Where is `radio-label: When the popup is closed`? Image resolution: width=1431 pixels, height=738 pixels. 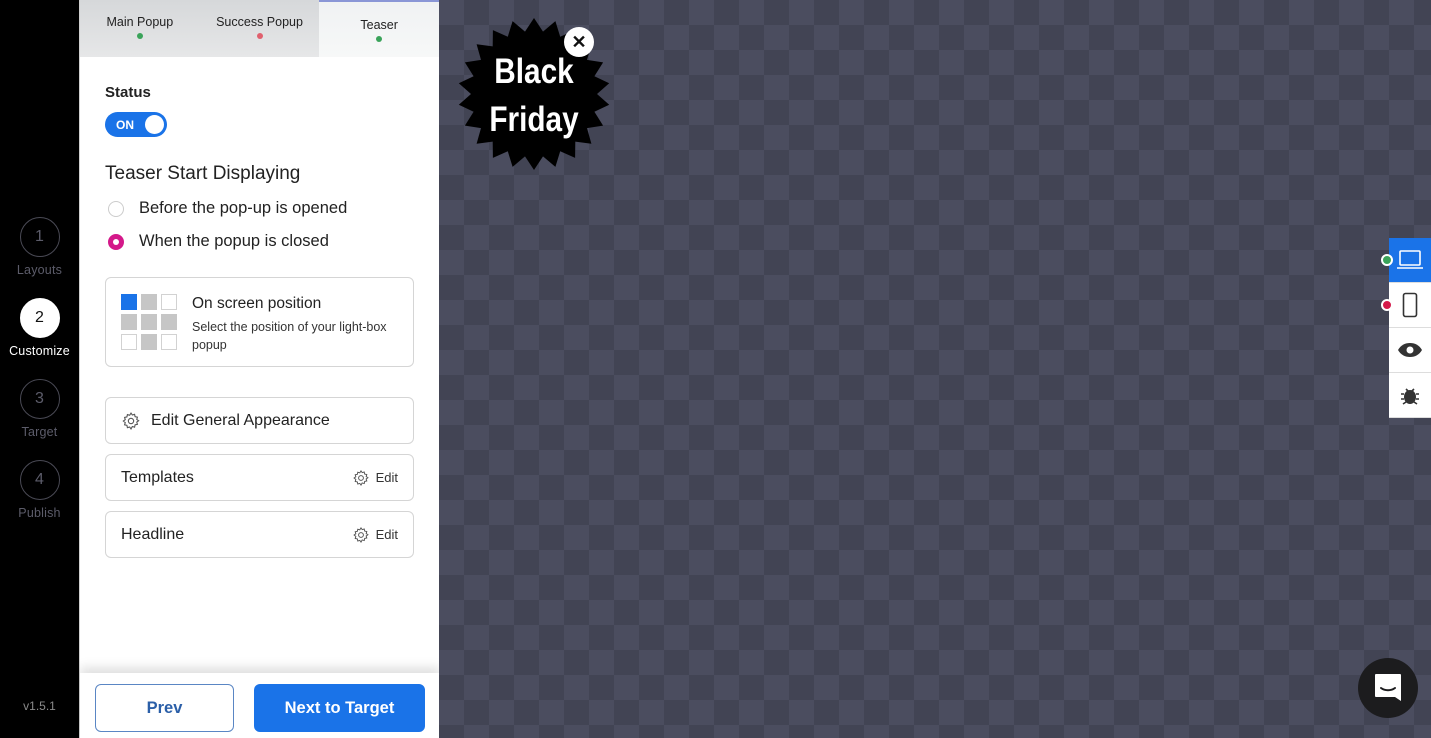 radio-label: When the popup is closed is located at coordinates (234, 241).